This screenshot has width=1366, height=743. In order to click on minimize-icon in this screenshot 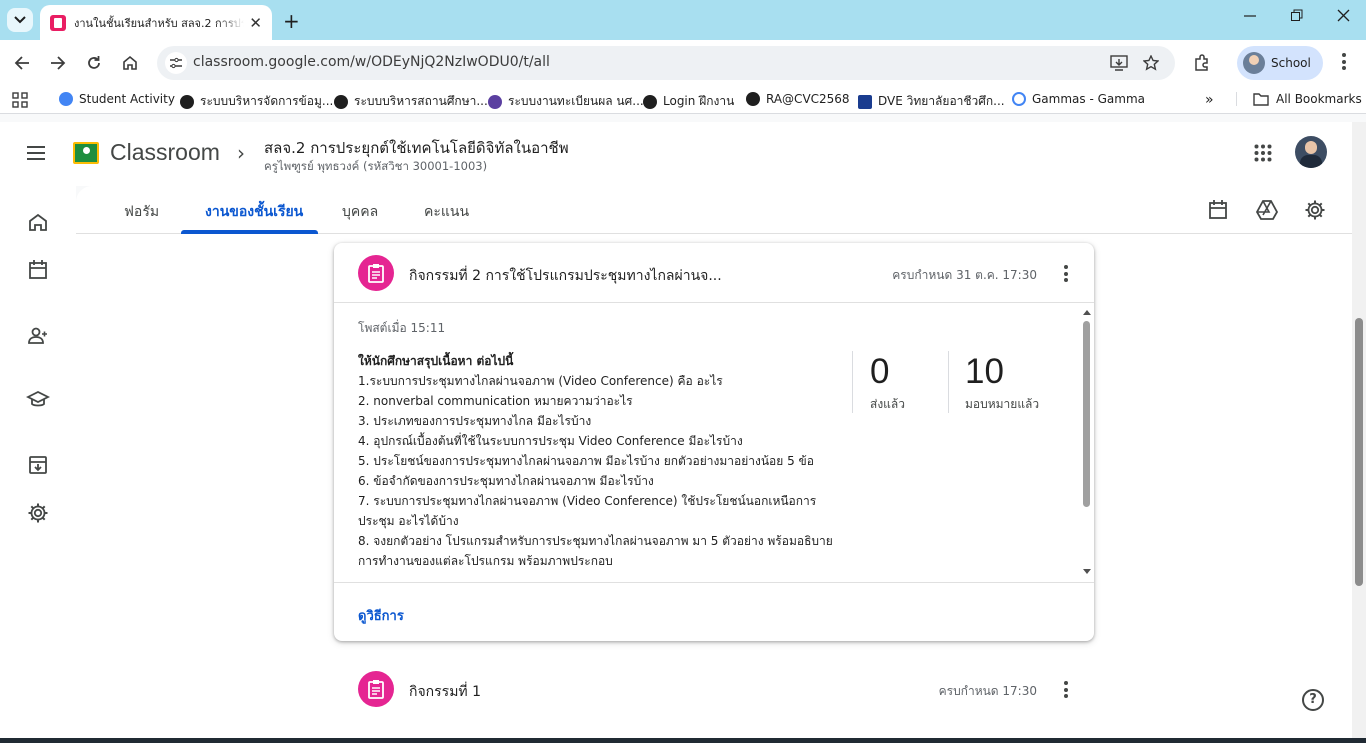, I will do `click(1250, 16)`.